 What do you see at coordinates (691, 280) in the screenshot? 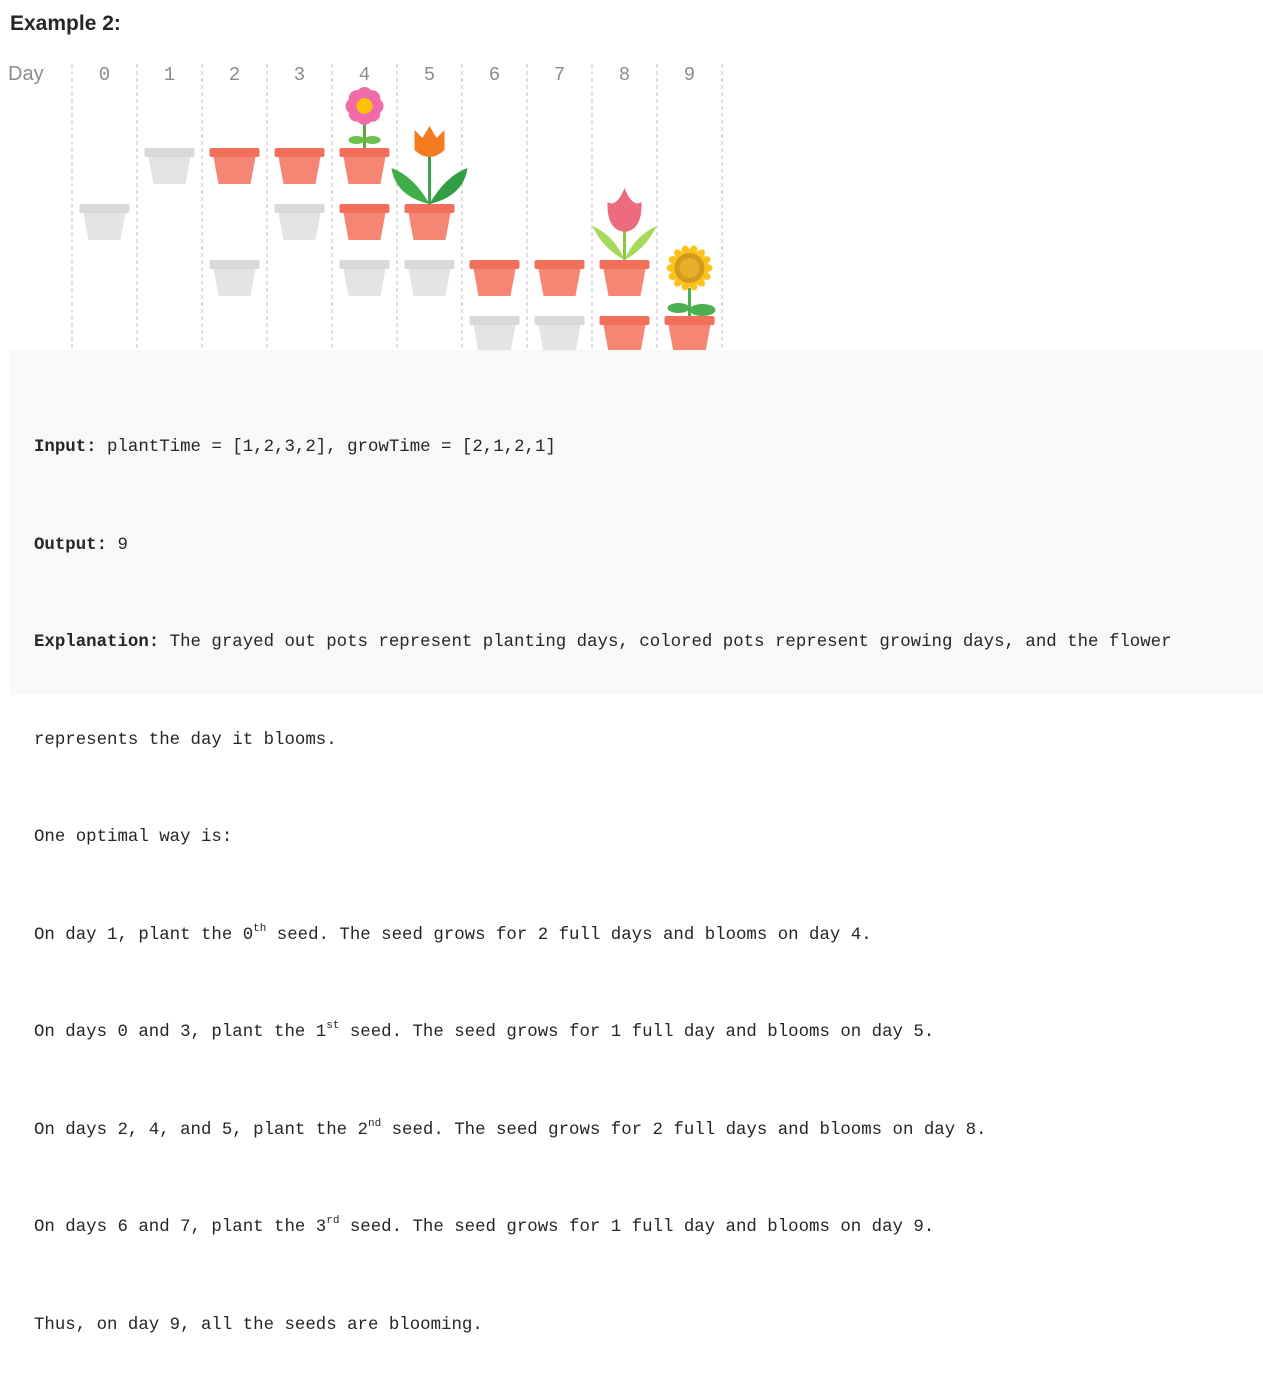
I see `sunflower-flower` at bounding box center [691, 280].